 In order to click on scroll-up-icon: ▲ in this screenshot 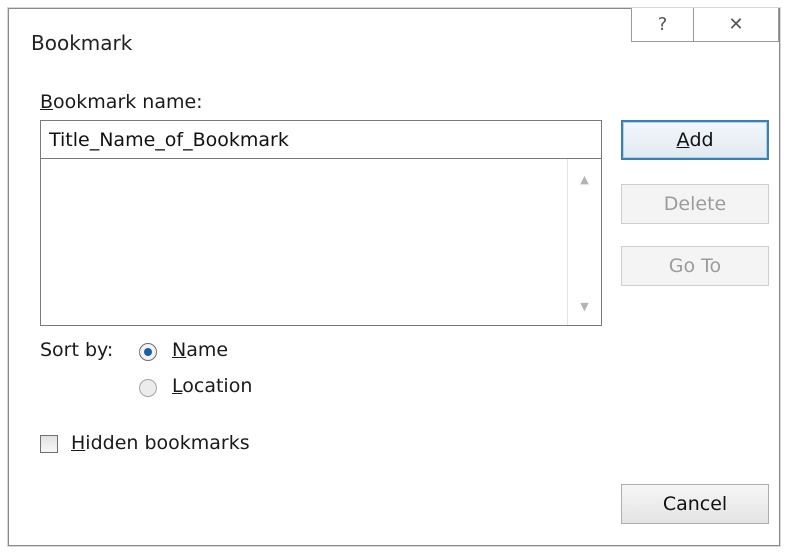, I will do `click(584, 179)`.